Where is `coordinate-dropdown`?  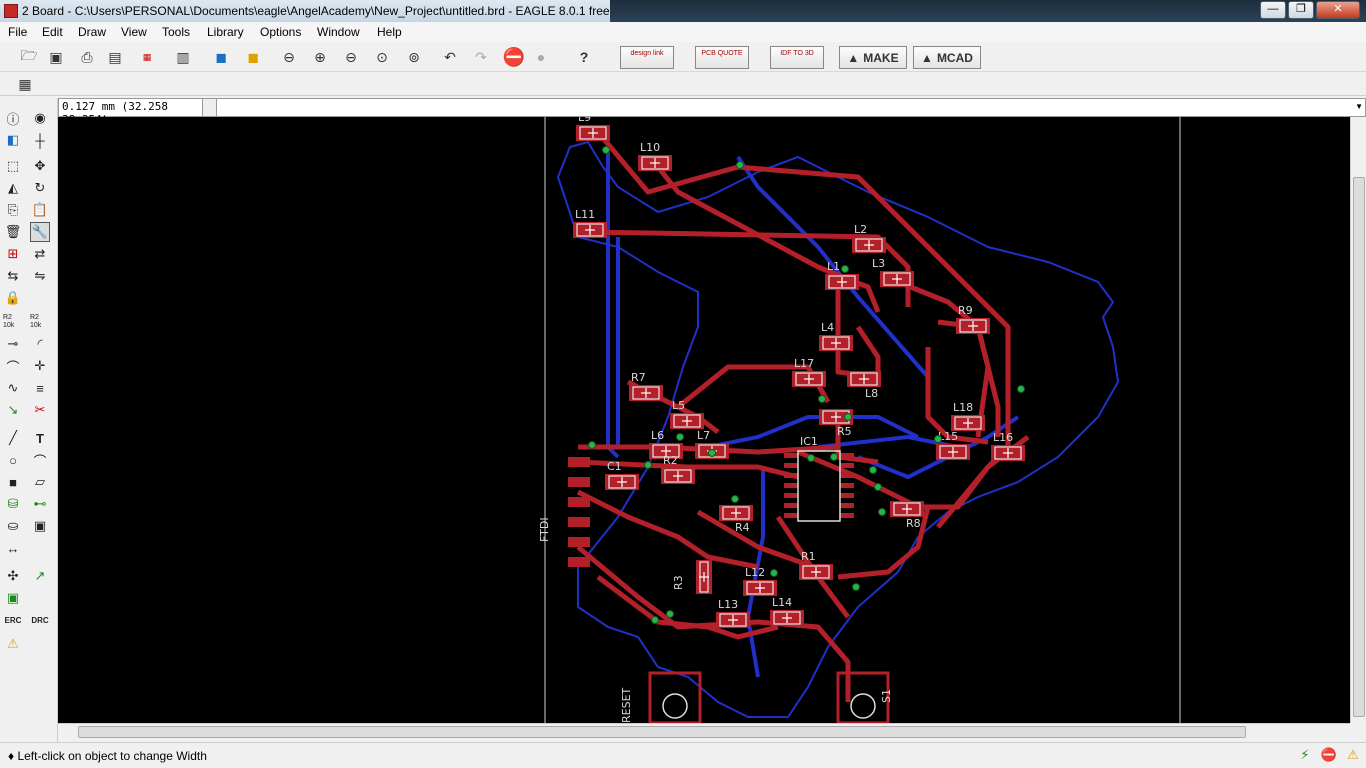 coordinate-dropdown is located at coordinates (210, 107).